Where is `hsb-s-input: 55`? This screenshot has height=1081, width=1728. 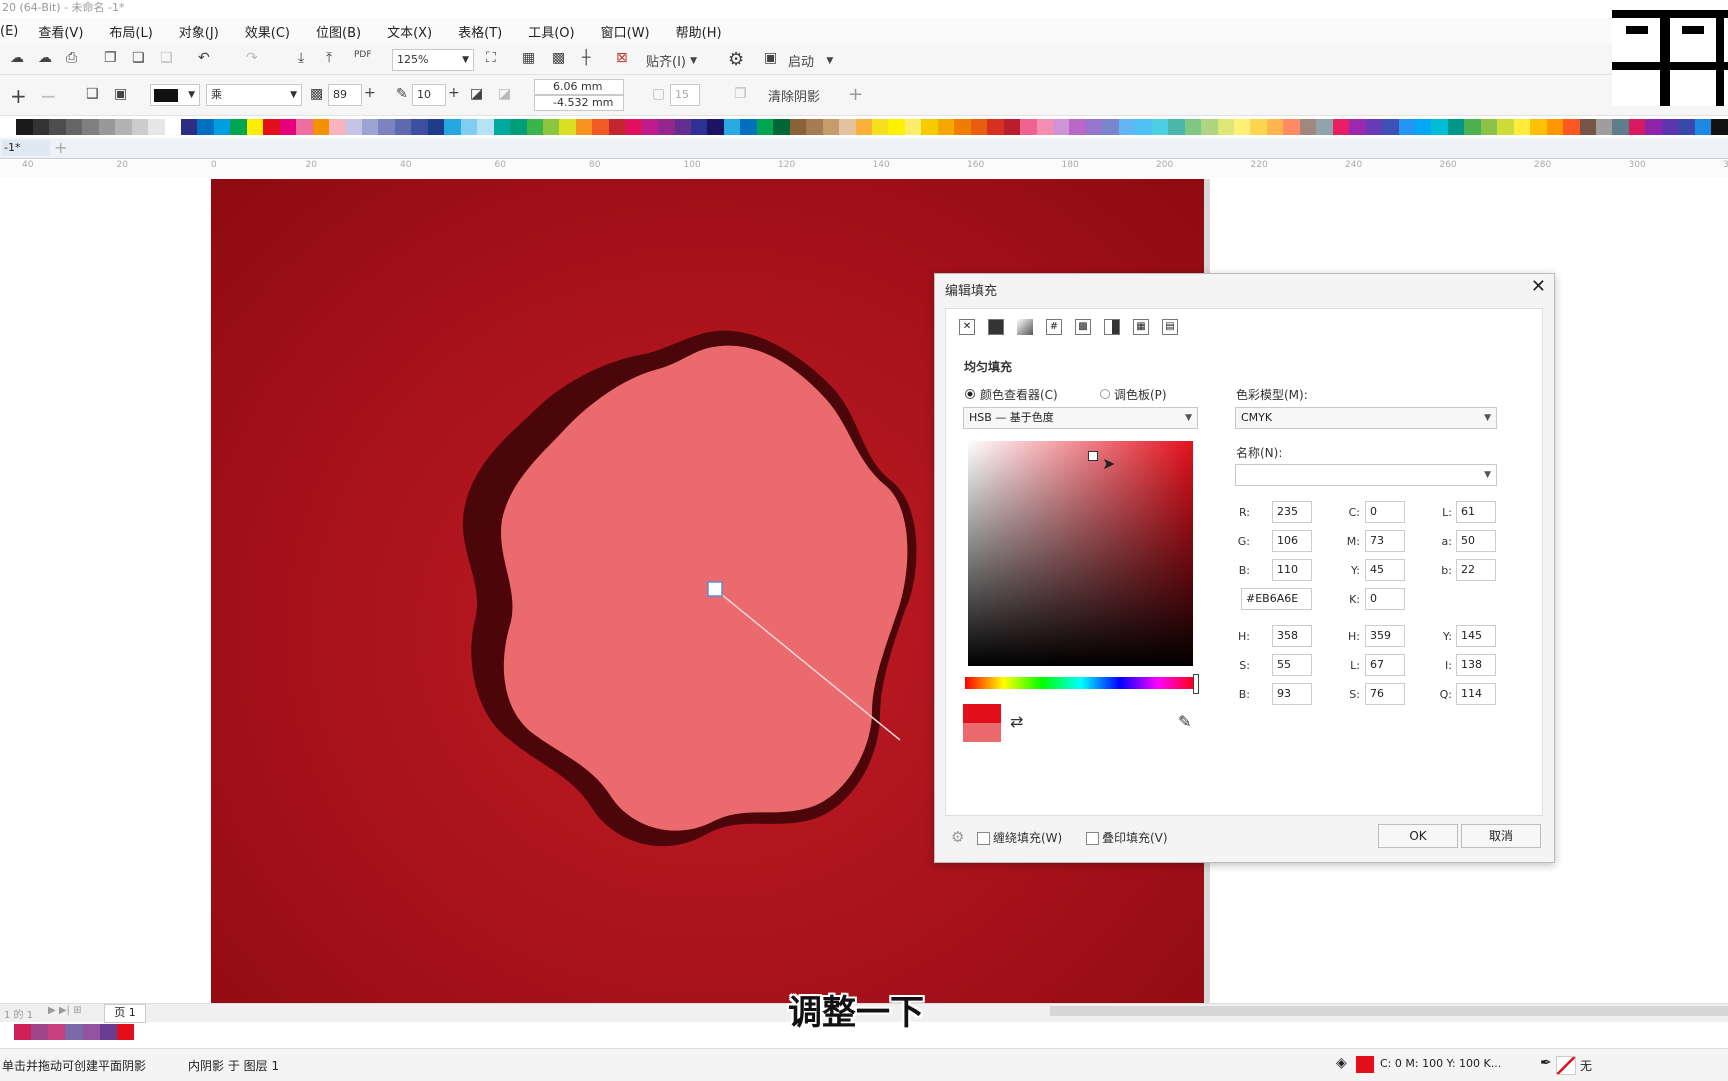 hsb-s-input: 55 is located at coordinates (1292, 665).